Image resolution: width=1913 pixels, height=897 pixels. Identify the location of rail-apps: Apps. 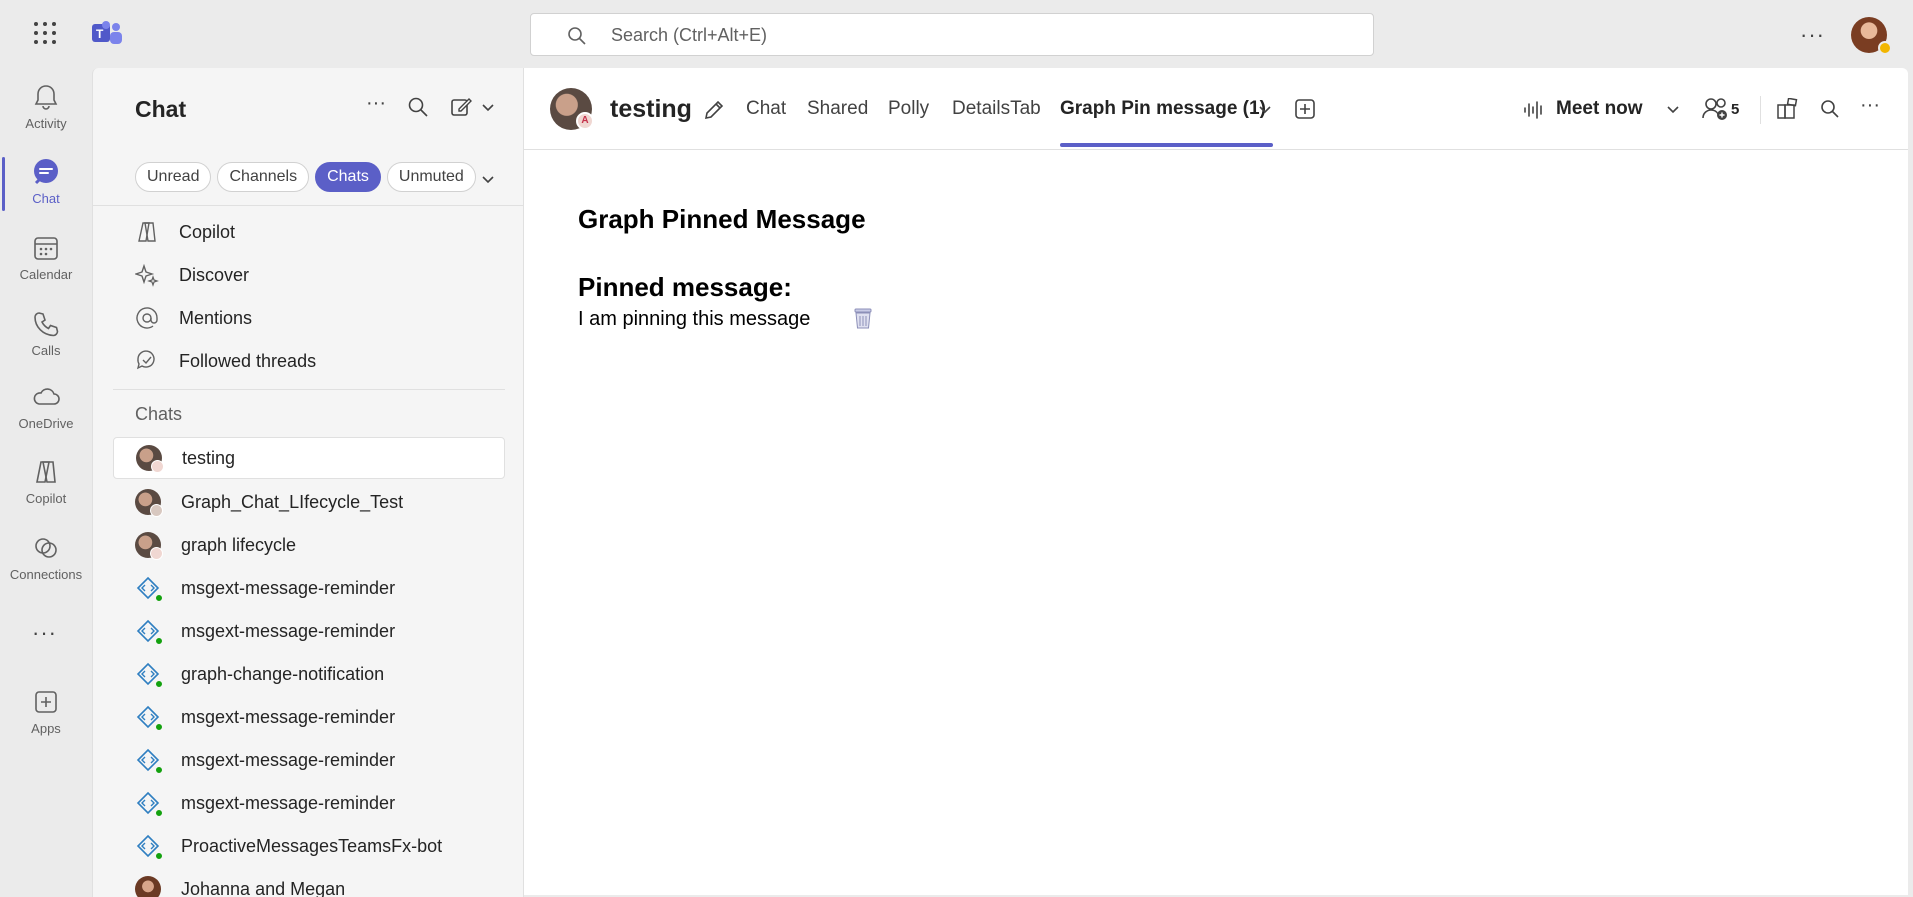
(46, 712).